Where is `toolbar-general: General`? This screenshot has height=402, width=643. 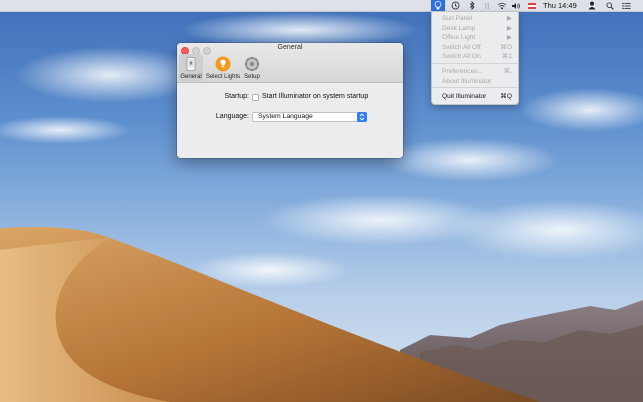 toolbar-general: General is located at coordinates (191, 67).